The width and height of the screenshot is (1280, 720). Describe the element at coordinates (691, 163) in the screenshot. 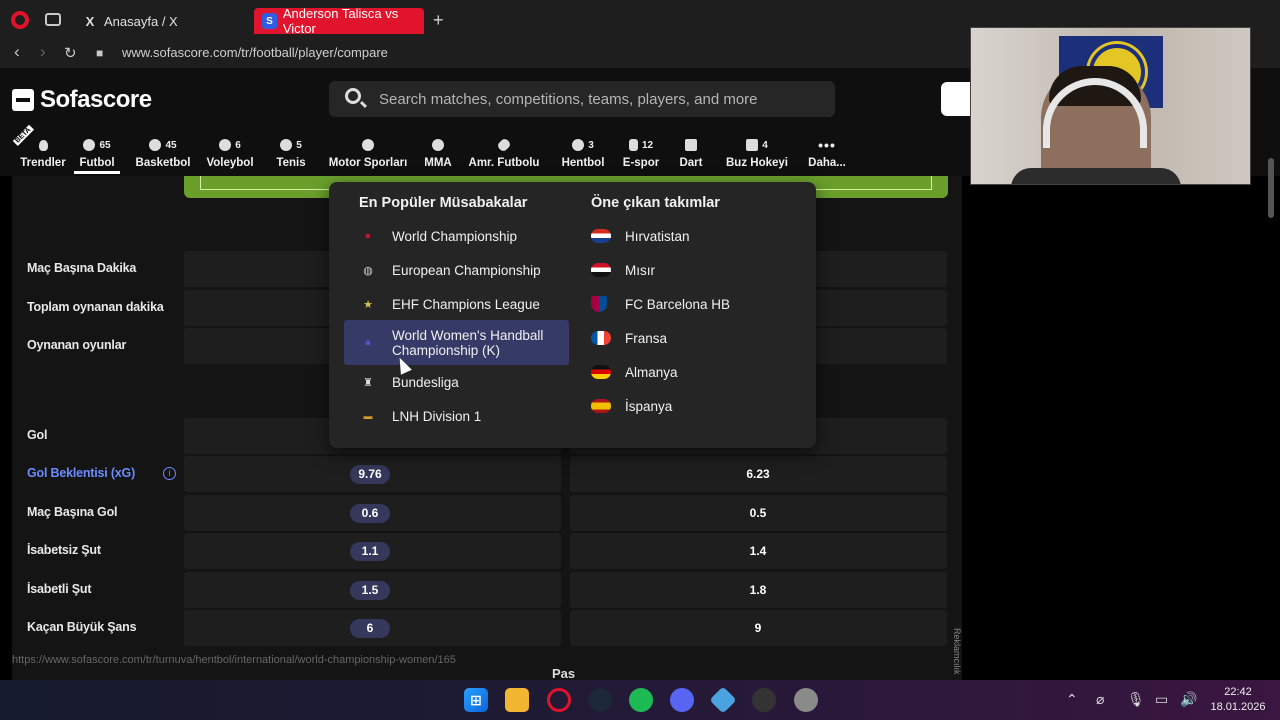

I see `sport-label: Dart` at that location.